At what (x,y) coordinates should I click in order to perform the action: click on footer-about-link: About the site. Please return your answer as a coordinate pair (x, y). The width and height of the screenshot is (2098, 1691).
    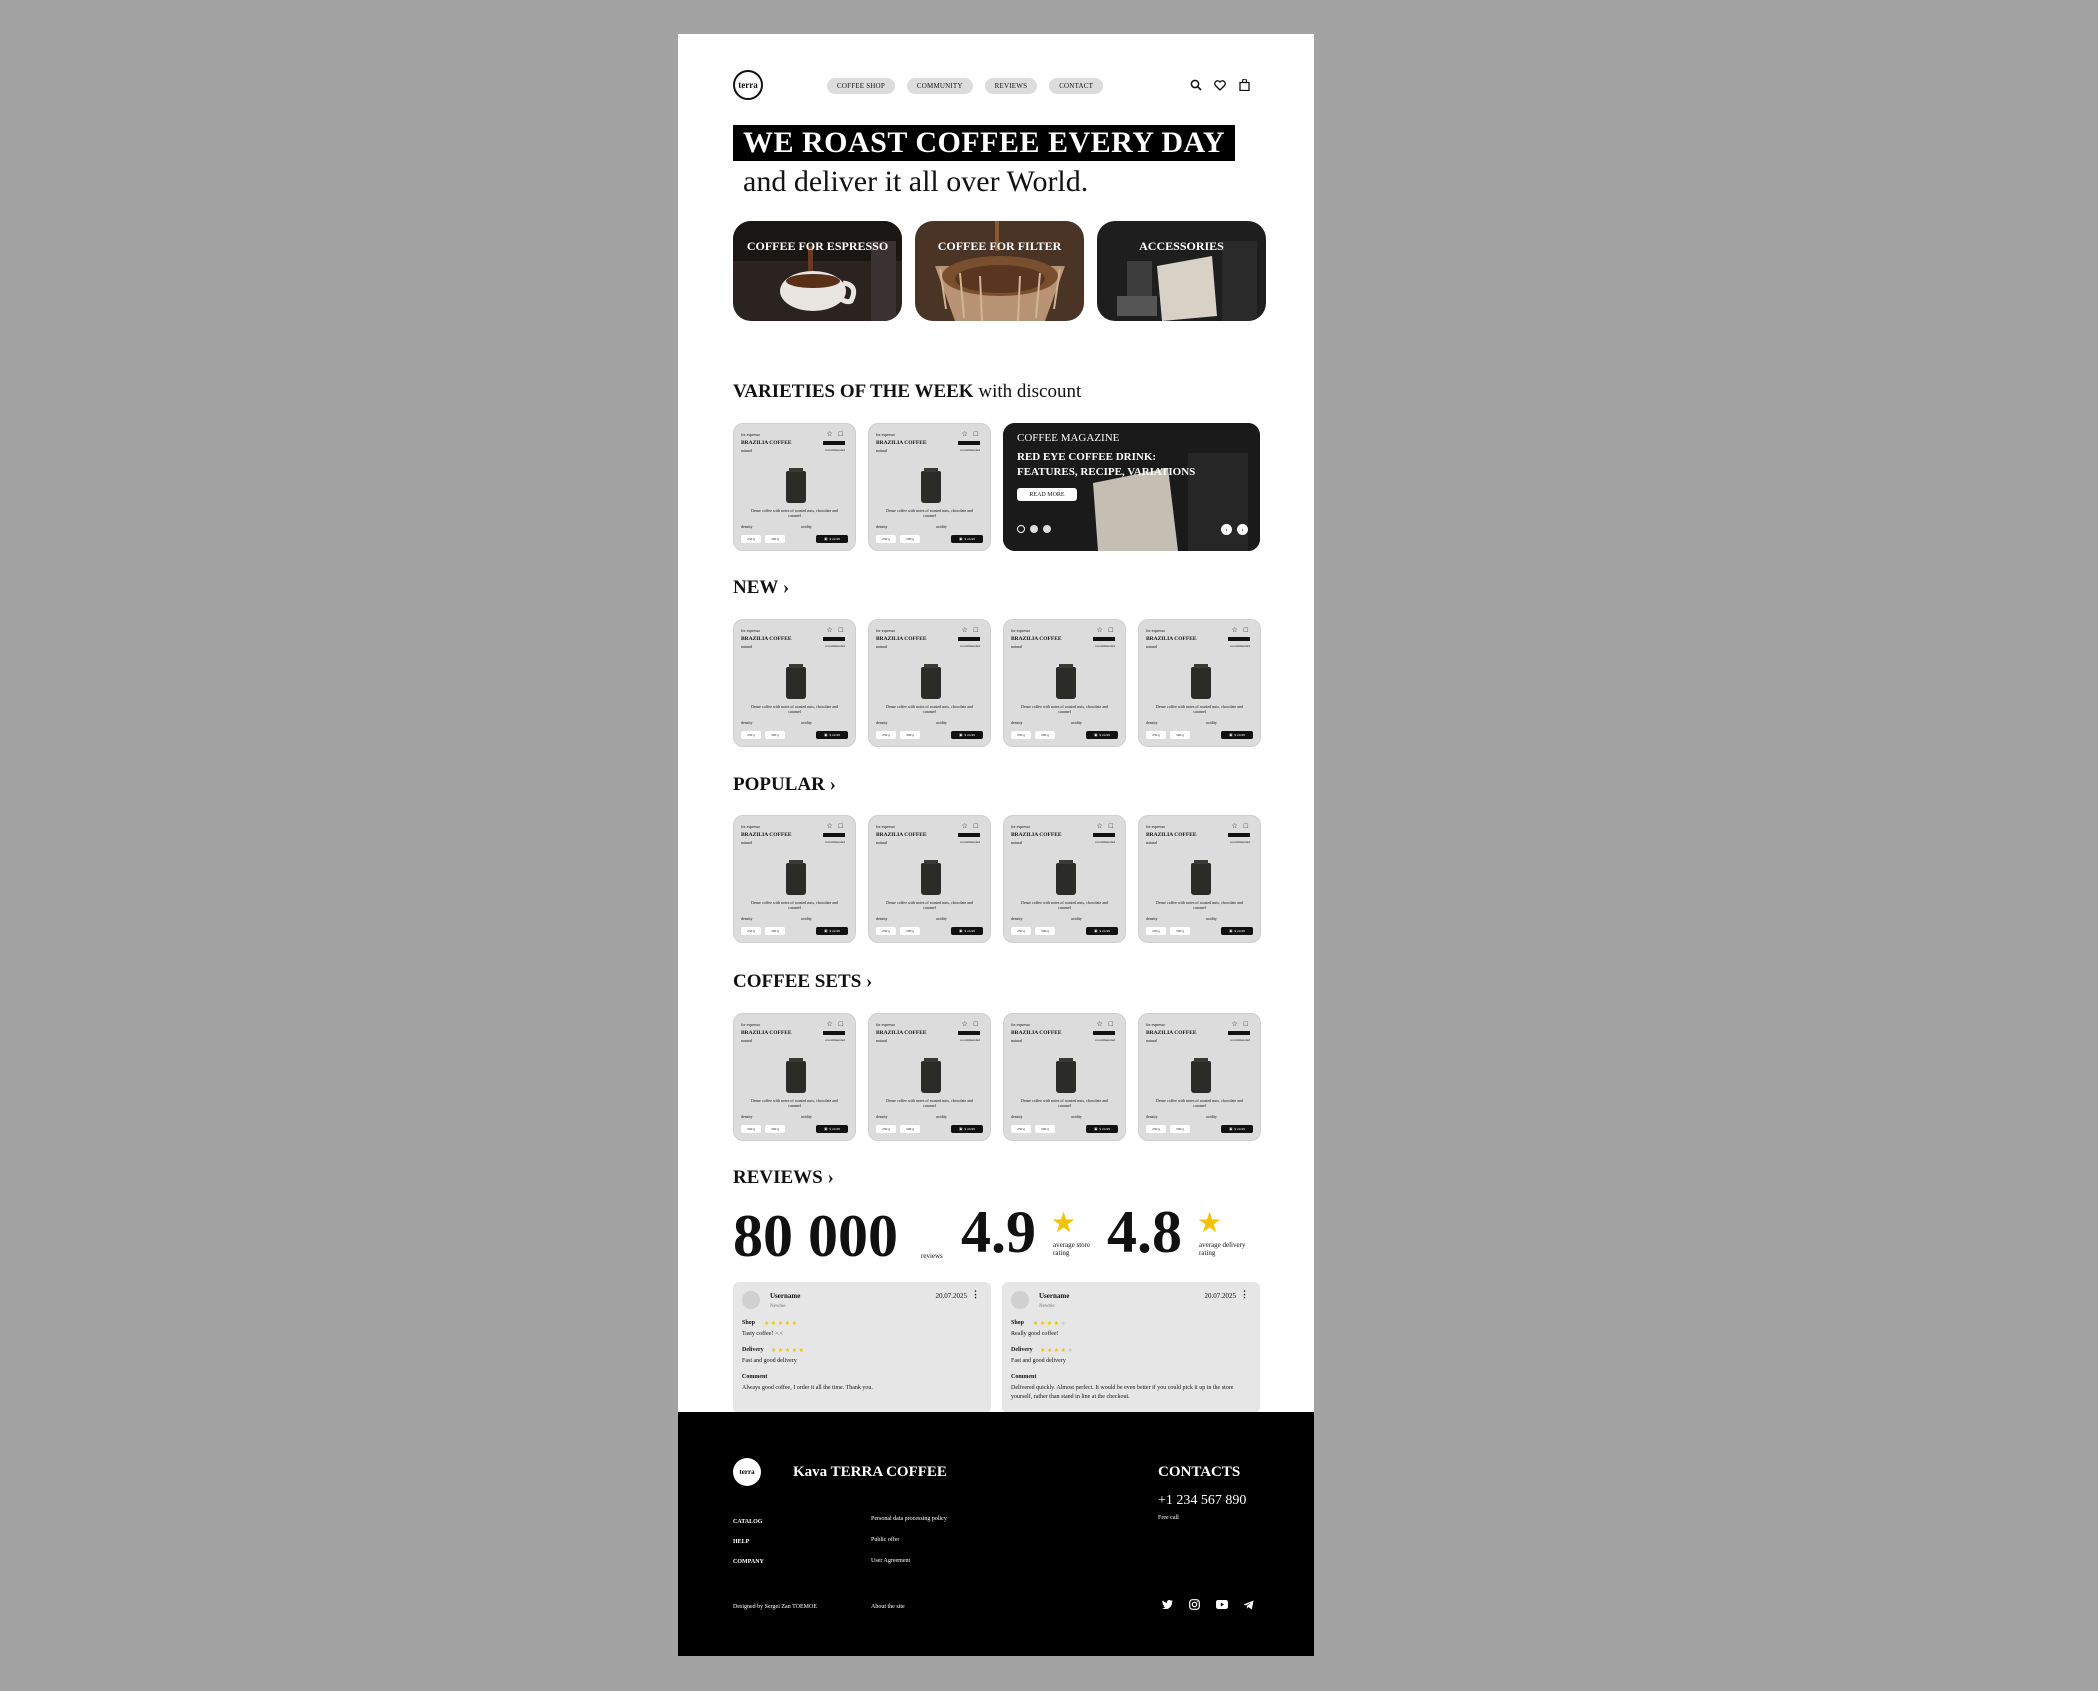
    Looking at the image, I should click on (888, 1607).